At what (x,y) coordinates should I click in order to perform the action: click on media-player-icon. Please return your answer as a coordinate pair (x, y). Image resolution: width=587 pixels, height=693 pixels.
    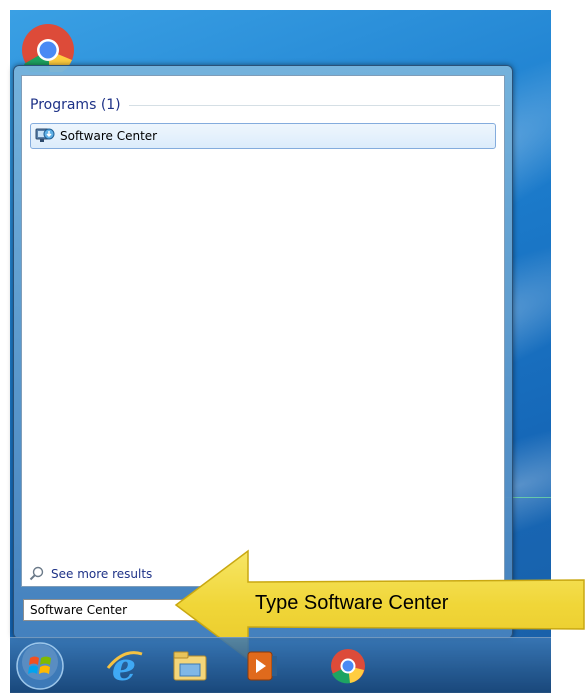
    Looking at the image, I should click on (263, 666).